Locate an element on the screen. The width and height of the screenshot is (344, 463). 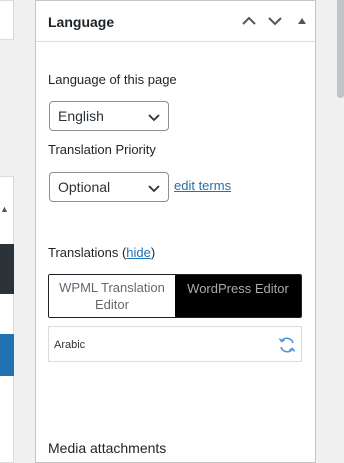
language-select-value: English is located at coordinates (81, 116).